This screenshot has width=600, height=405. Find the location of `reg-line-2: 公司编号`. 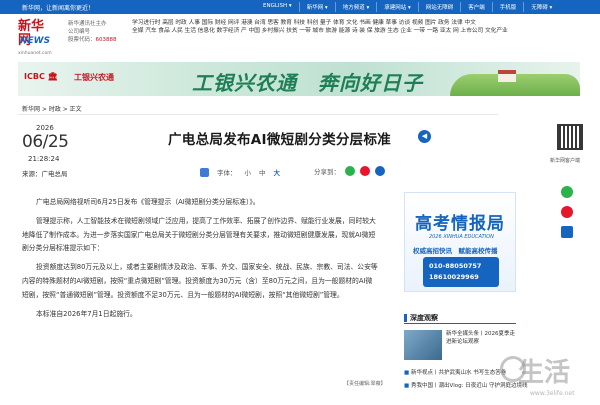

reg-line-2: 公司编号 is located at coordinates (79, 32).